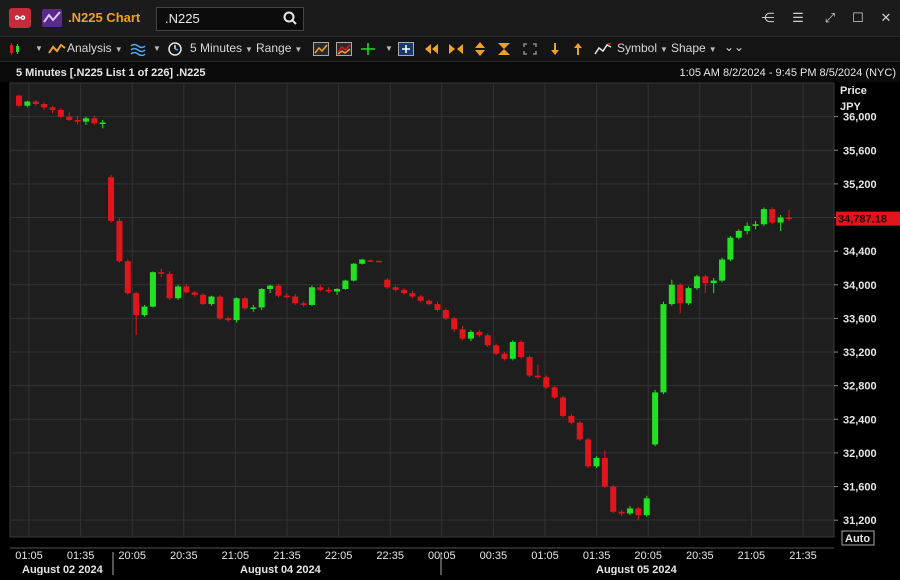 This screenshot has width=900, height=580. I want to click on shape-menu: Shape ▼, so click(694, 48).